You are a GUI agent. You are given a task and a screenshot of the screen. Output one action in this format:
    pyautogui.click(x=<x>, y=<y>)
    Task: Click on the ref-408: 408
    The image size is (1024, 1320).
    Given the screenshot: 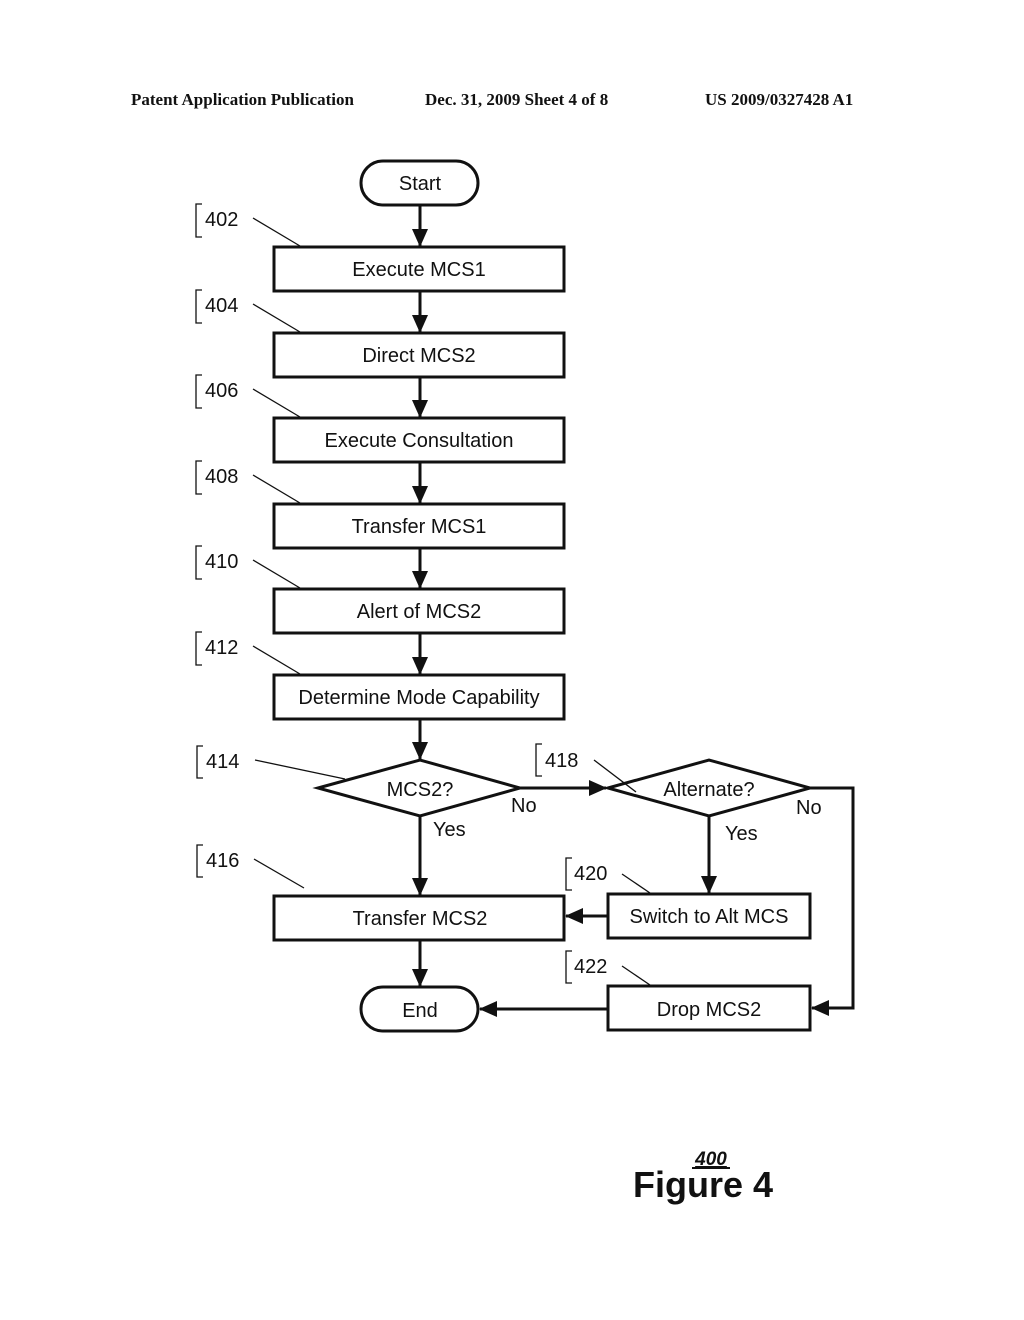 What is the action you would take?
    pyautogui.click(x=221, y=477)
    